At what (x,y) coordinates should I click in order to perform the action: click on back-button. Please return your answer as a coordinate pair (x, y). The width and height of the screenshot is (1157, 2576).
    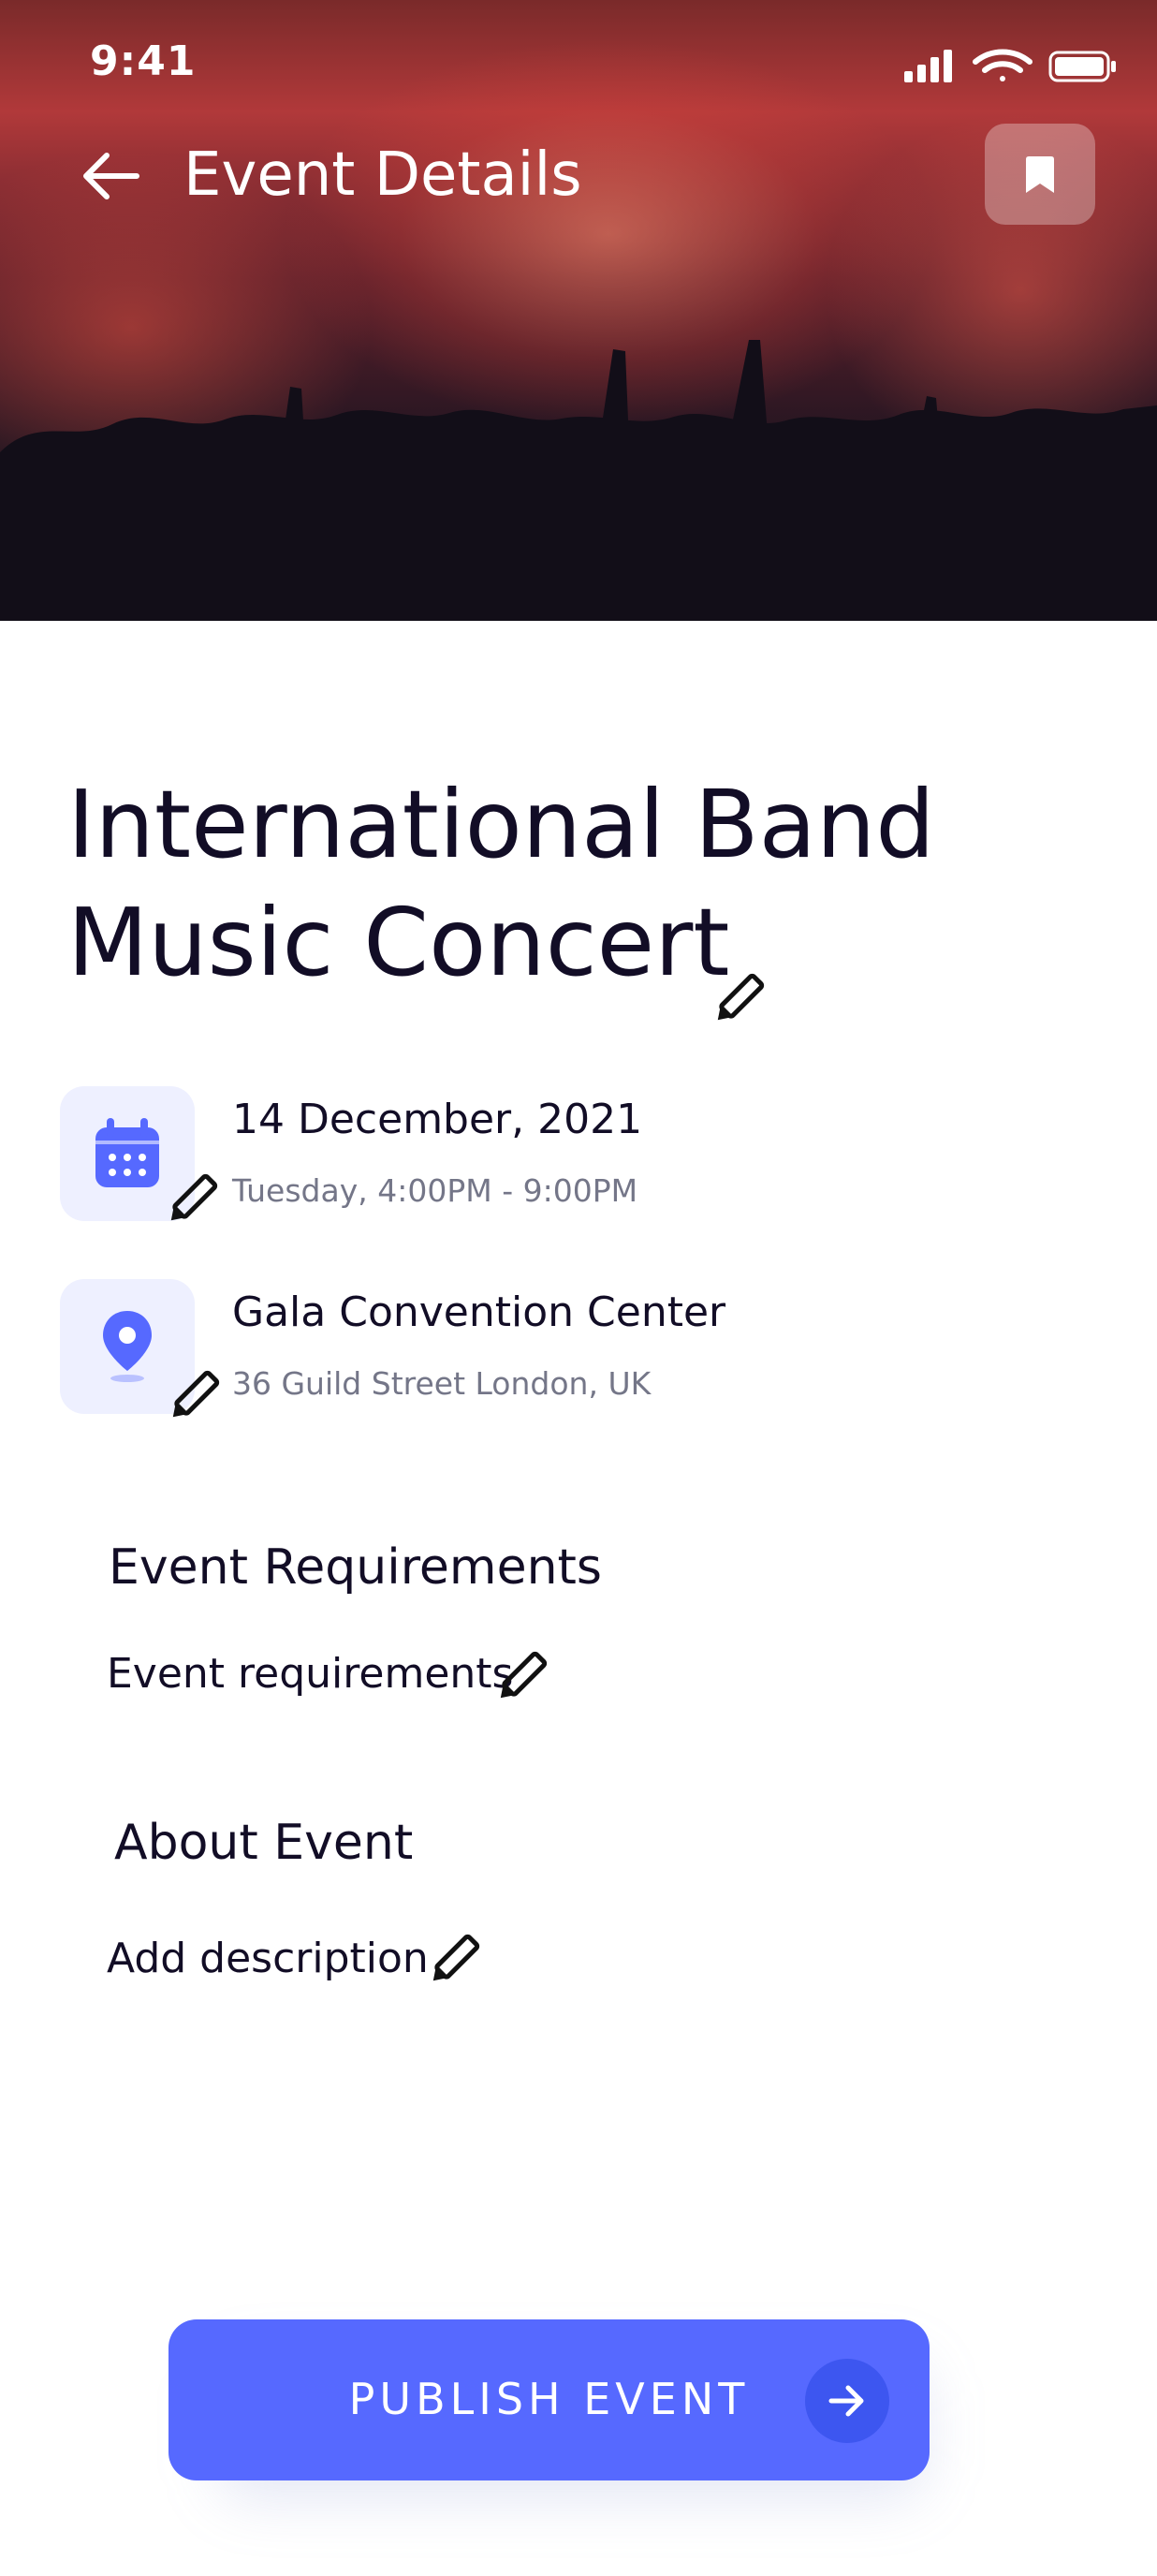
    Looking at the image, I should click on (111, 176).